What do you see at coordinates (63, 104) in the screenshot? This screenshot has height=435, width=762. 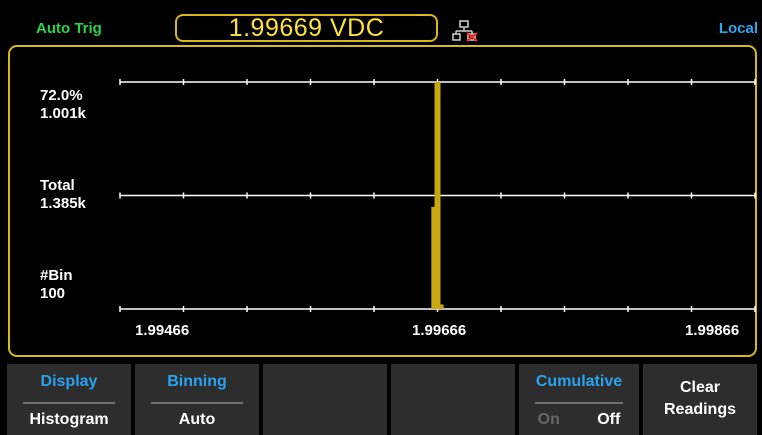 I see `y-label-max: 72.0% 1.001k` at bounding box center [63, 104].